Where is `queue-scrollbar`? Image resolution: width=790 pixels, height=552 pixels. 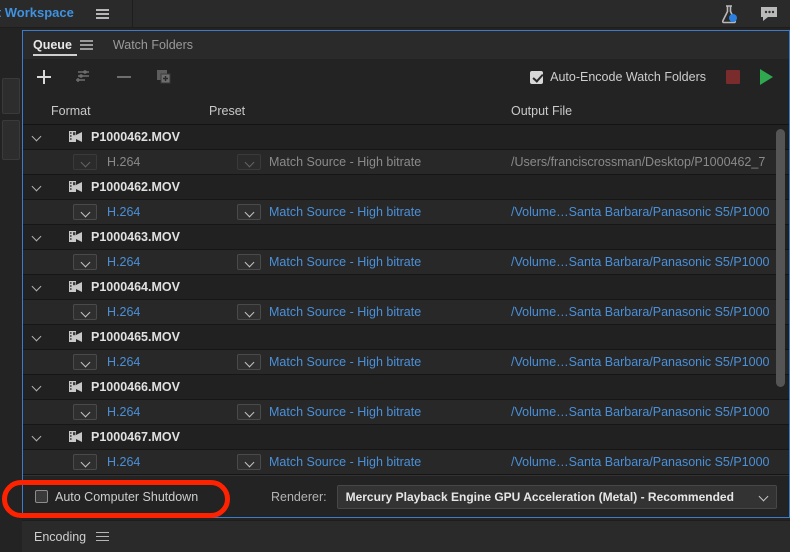 queue-scrollbar is located at coordinates (780, 300).